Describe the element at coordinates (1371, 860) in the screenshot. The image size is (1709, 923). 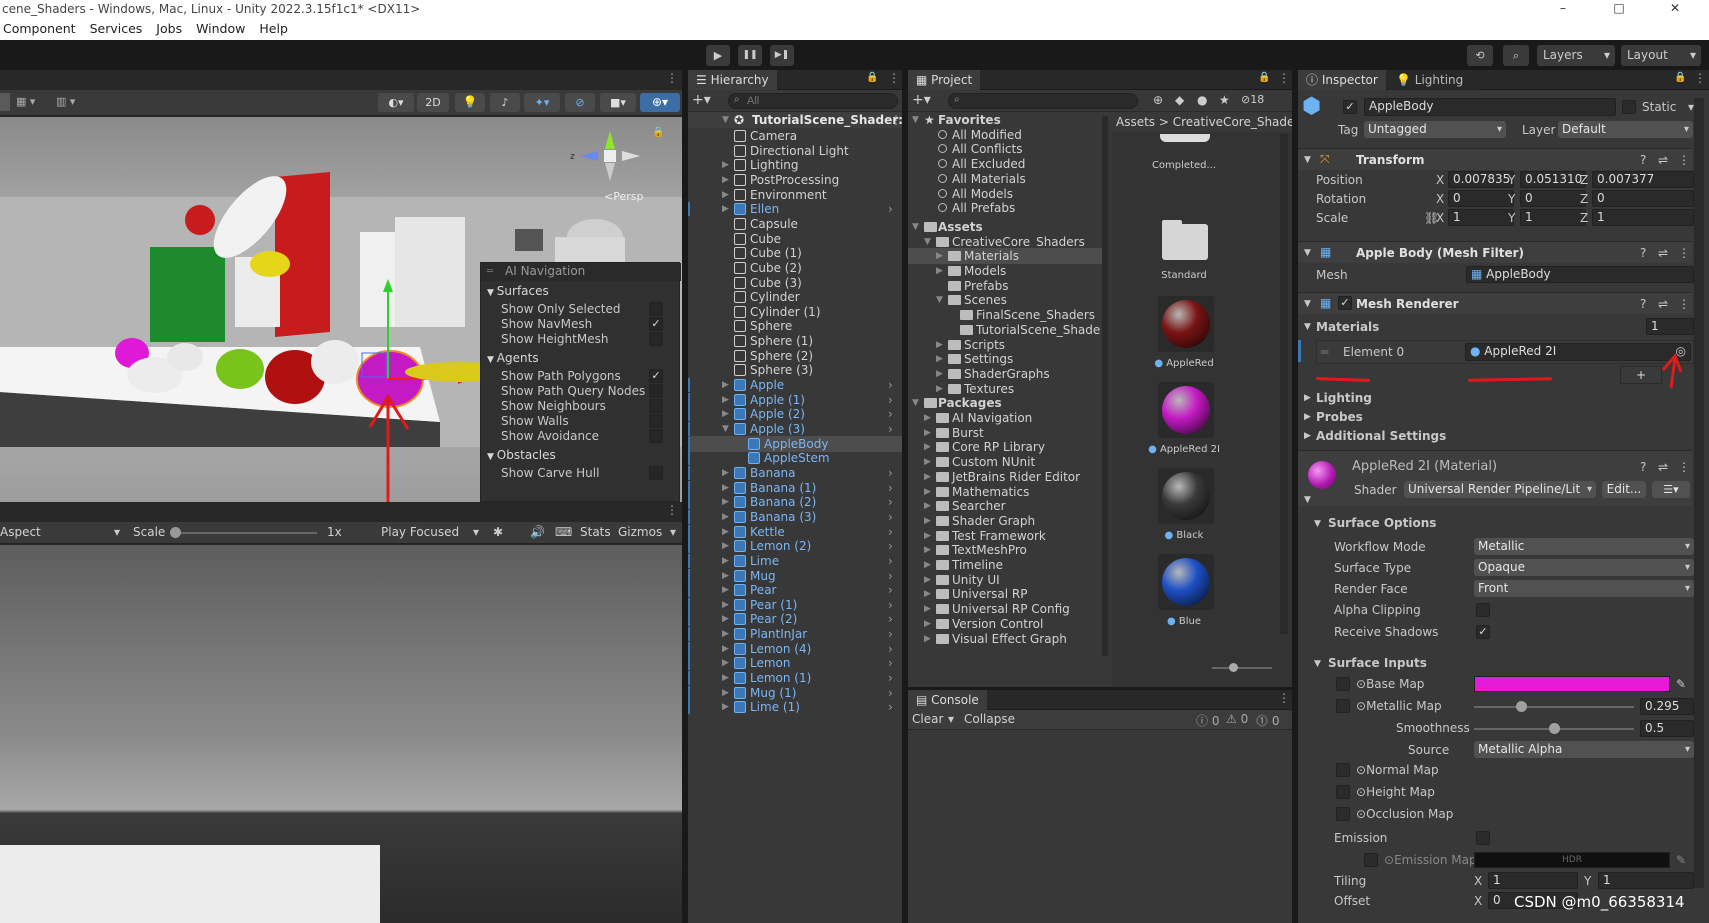
I see `emission-map-slot` at that location.